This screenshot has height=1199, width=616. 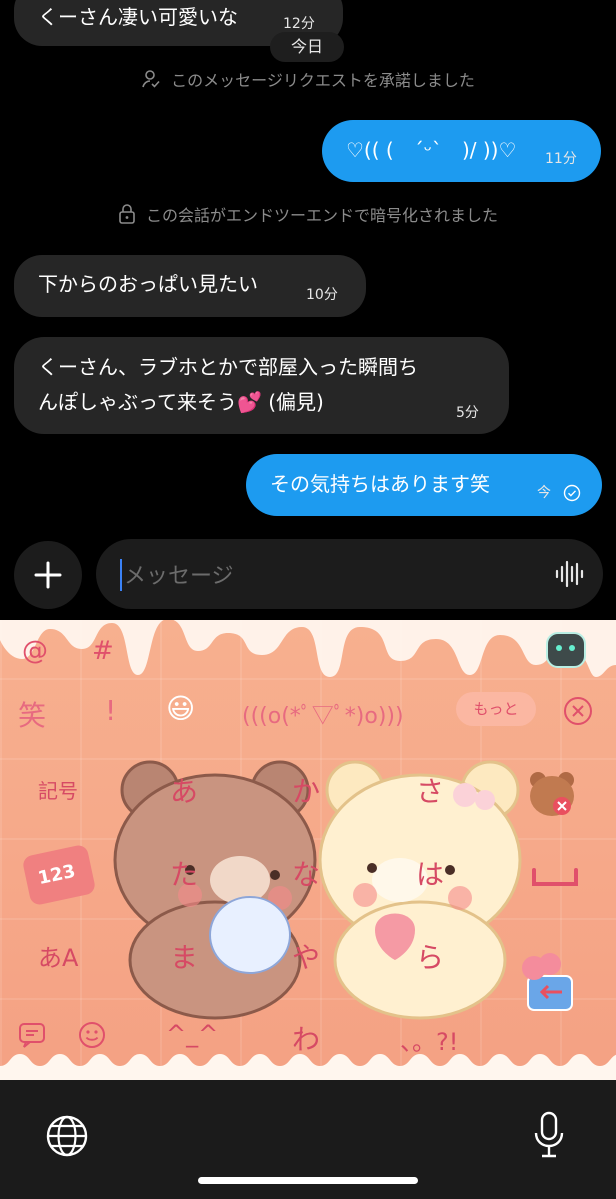 What do you see at coordinates (569, 574) in the screenshot?
I see `voice-message-icon` at bounding box center [569, 574].